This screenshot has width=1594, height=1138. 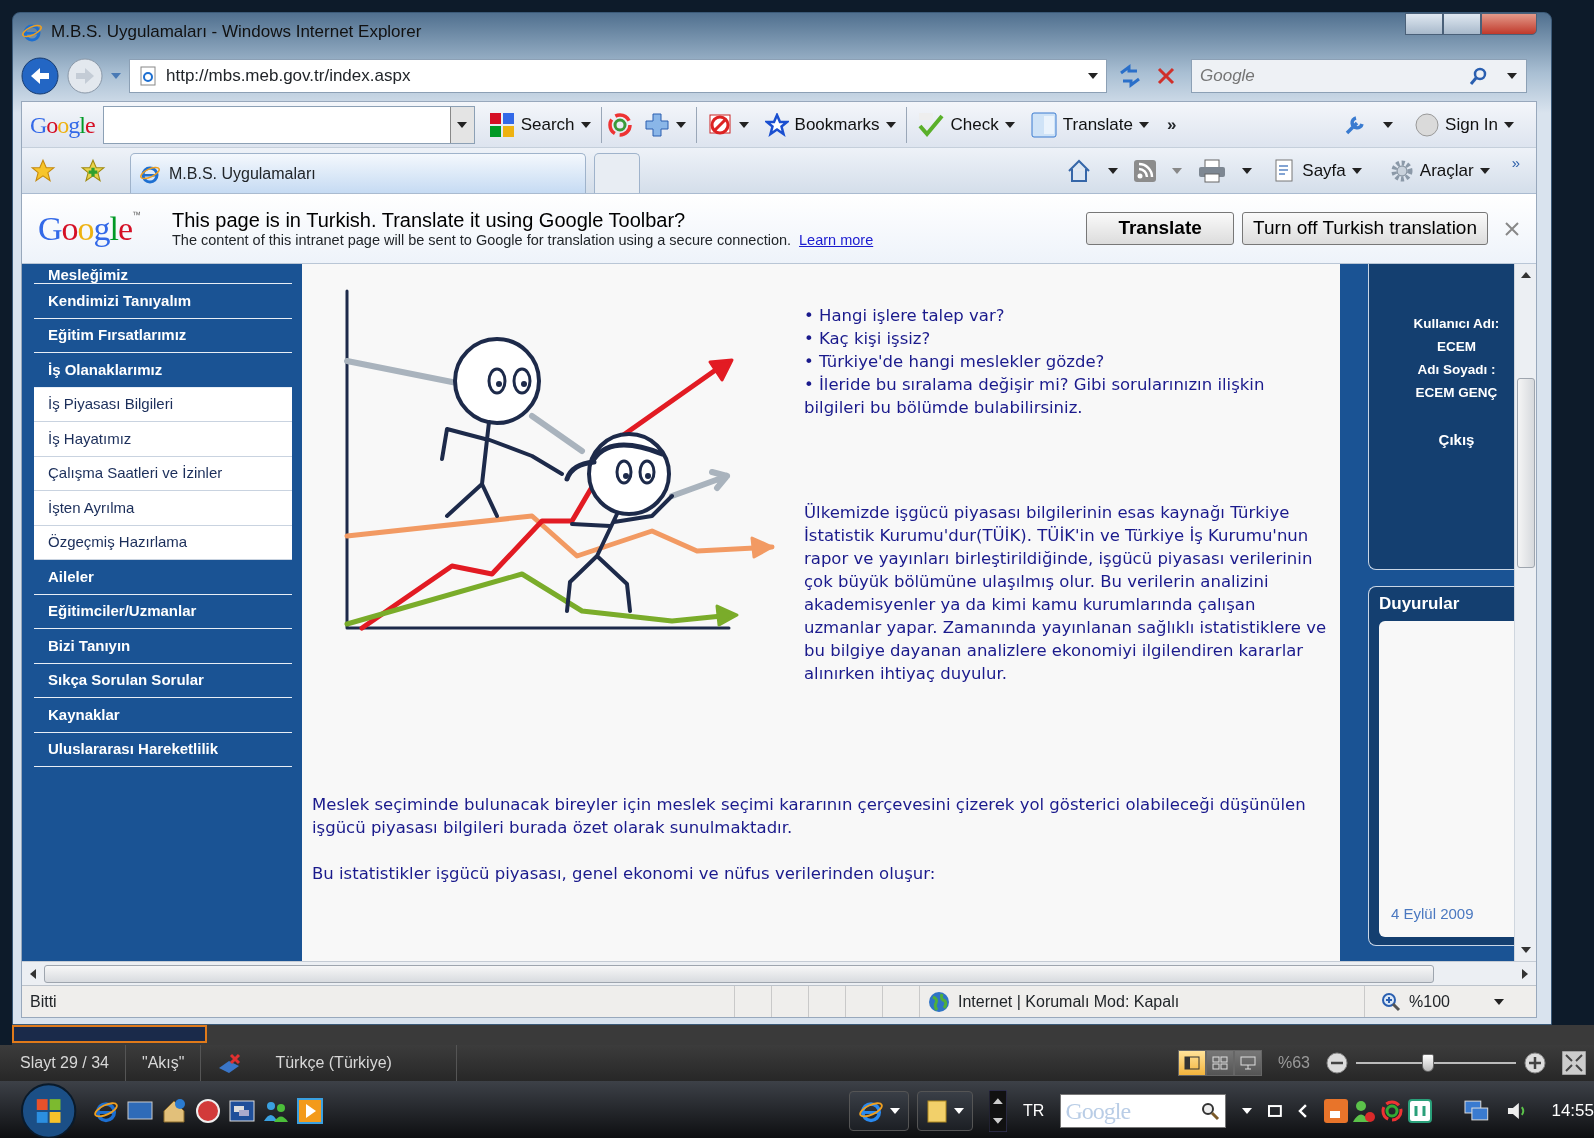 What do you see at coordinates (65, 1063) in the screenshot?
I see `slide-counter: Slayt 29 / 34` at bounding box center [65, 1063].